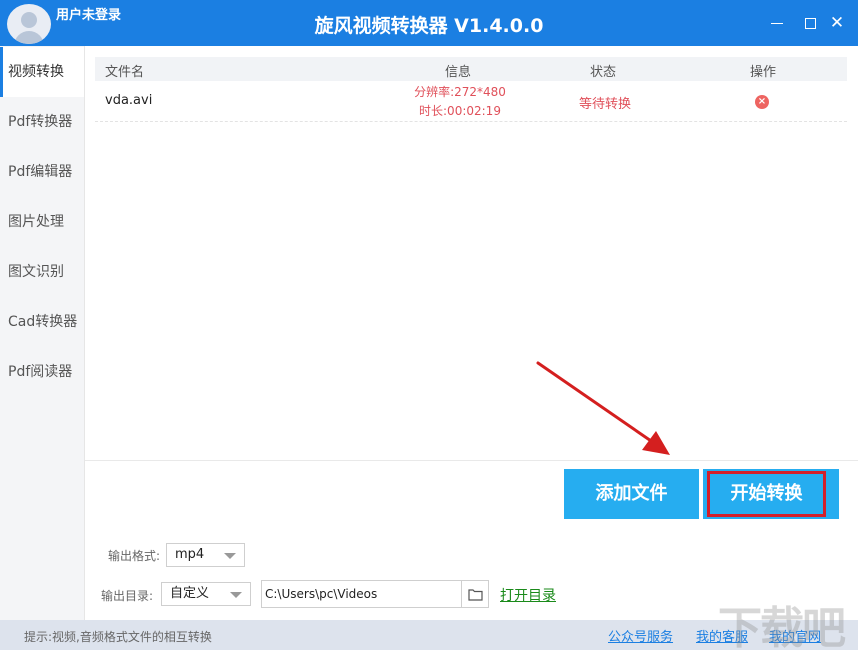  Describe the element at coordinates (782, 626) in the screenshot. I see `watermark-logo: 下载吧` at that location.